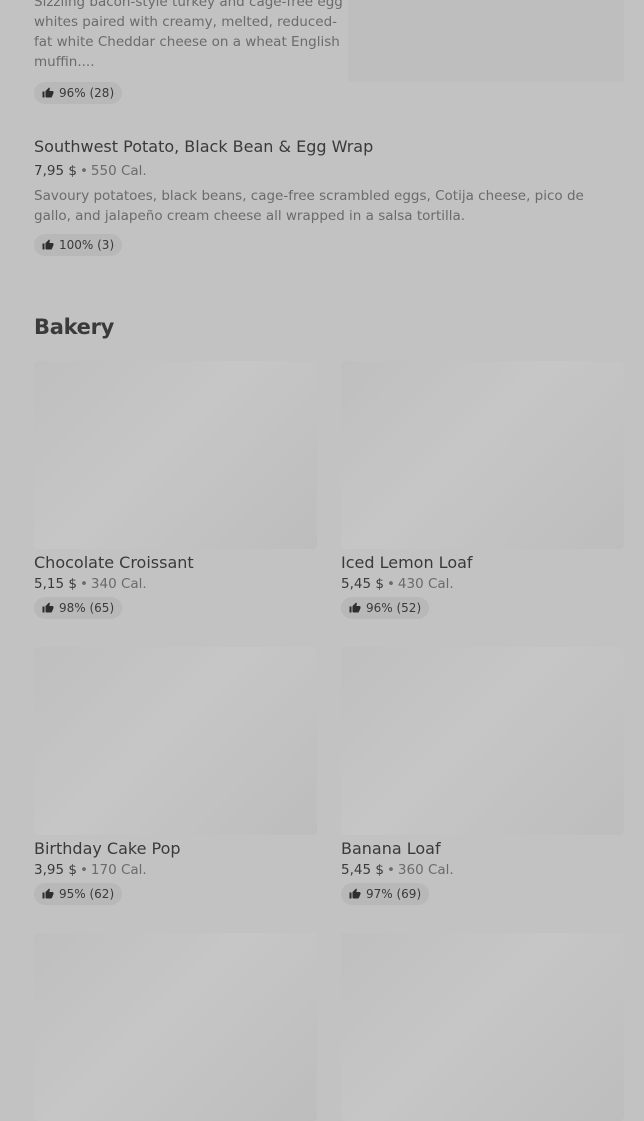  Describe the element at coordinates (175, 562) in the screenshot. I see `item-title: Chocolate Croissant` at that location.